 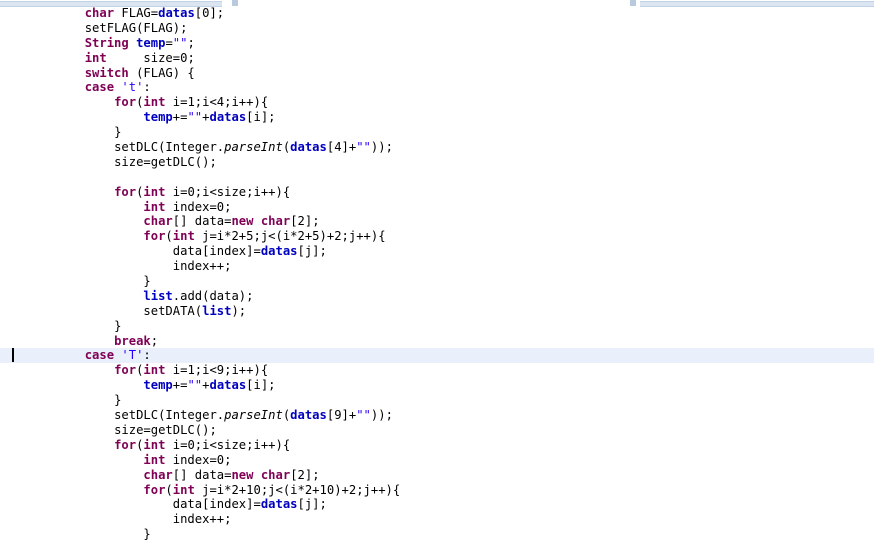 I want to click on code-line: for(int j=i*2+10;j<(i*2+10)+2;j++){, so click(x=437, y=490).